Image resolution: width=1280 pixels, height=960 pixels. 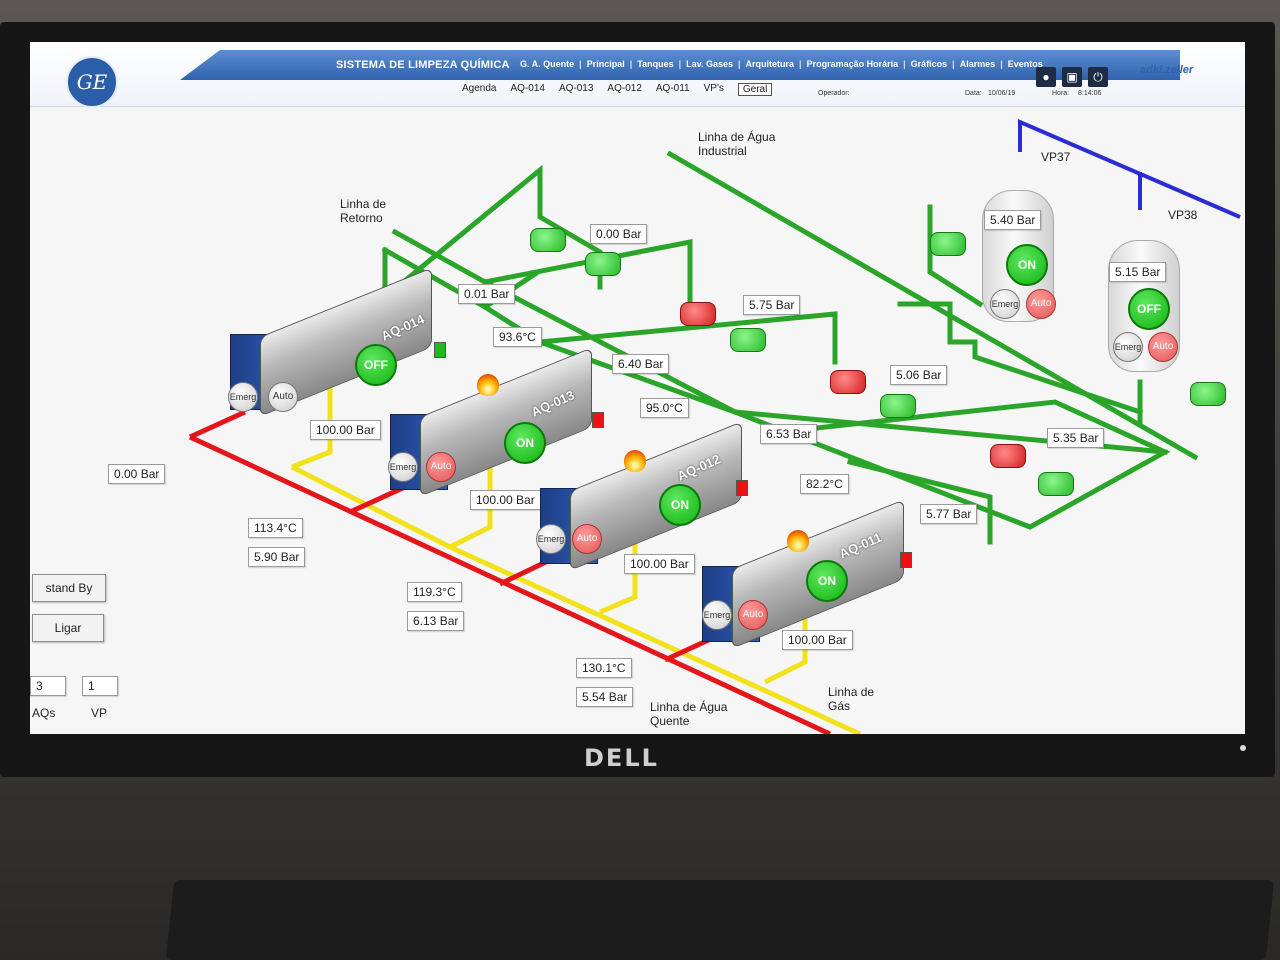 What do you see at coordinates (441, 467) in the screenshot?
I see `aq013-auto-button: Auto` at bounding box center [441, 467].